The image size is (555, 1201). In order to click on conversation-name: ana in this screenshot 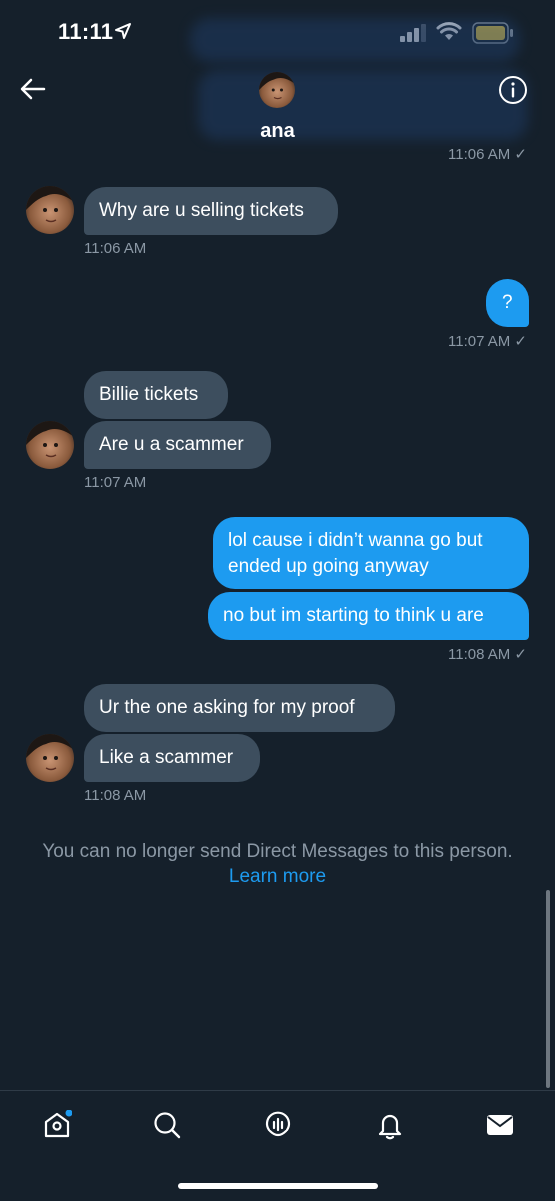, I will do `click(277, 131)`.